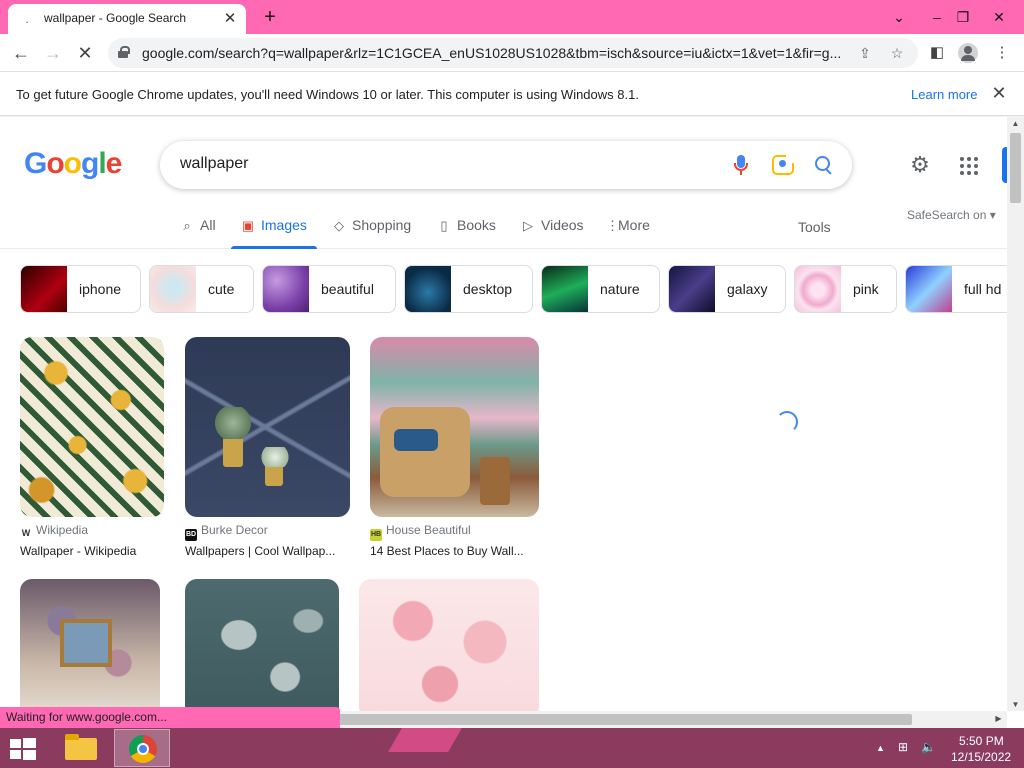  What do you see at coordinates (506, 165) in the screenshot?
I see `search-box: wallpaper` at bounding box center [506, 165].